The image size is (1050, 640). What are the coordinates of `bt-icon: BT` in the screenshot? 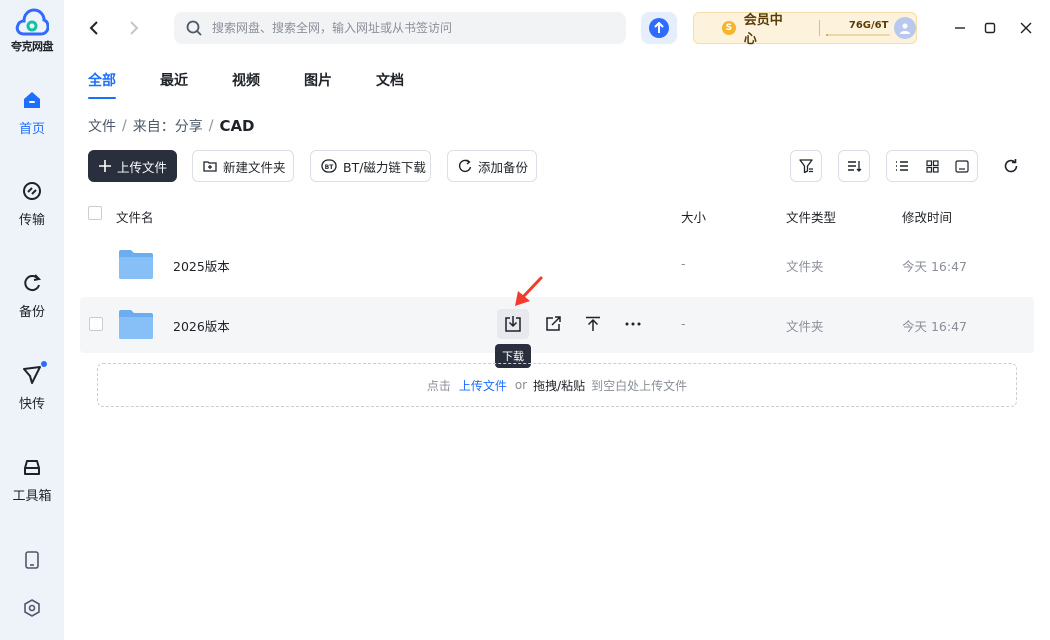 It's located at (329, 166).